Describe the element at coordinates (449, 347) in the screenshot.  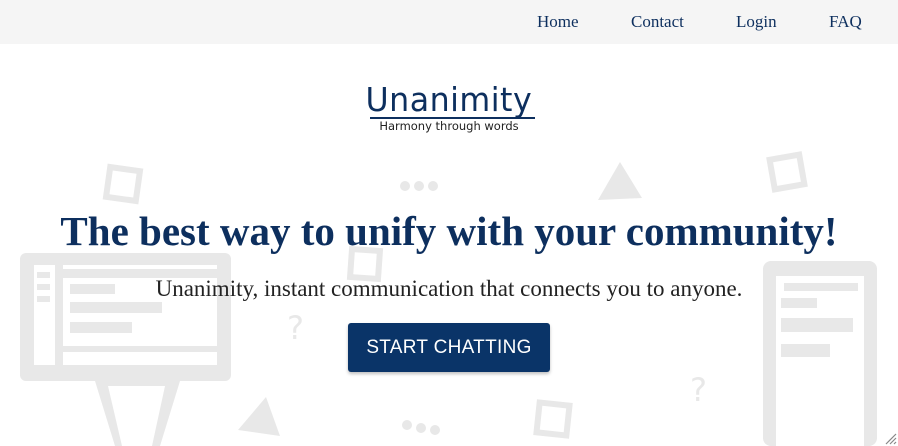
I see `start-chatting-button: START CHATTING` at that location.